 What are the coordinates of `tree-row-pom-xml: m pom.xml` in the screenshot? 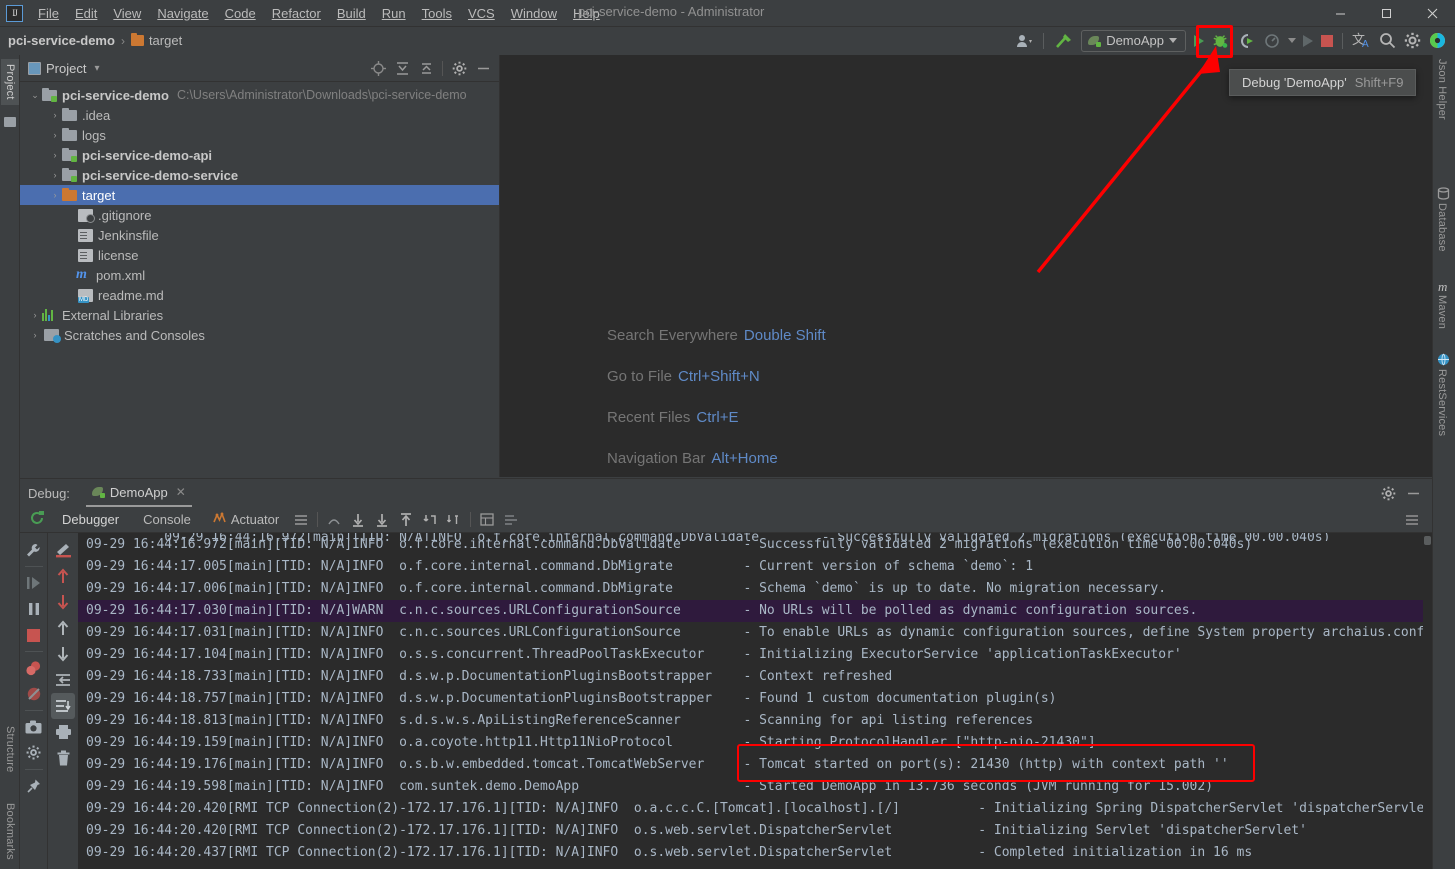 It's located at (260, 275).